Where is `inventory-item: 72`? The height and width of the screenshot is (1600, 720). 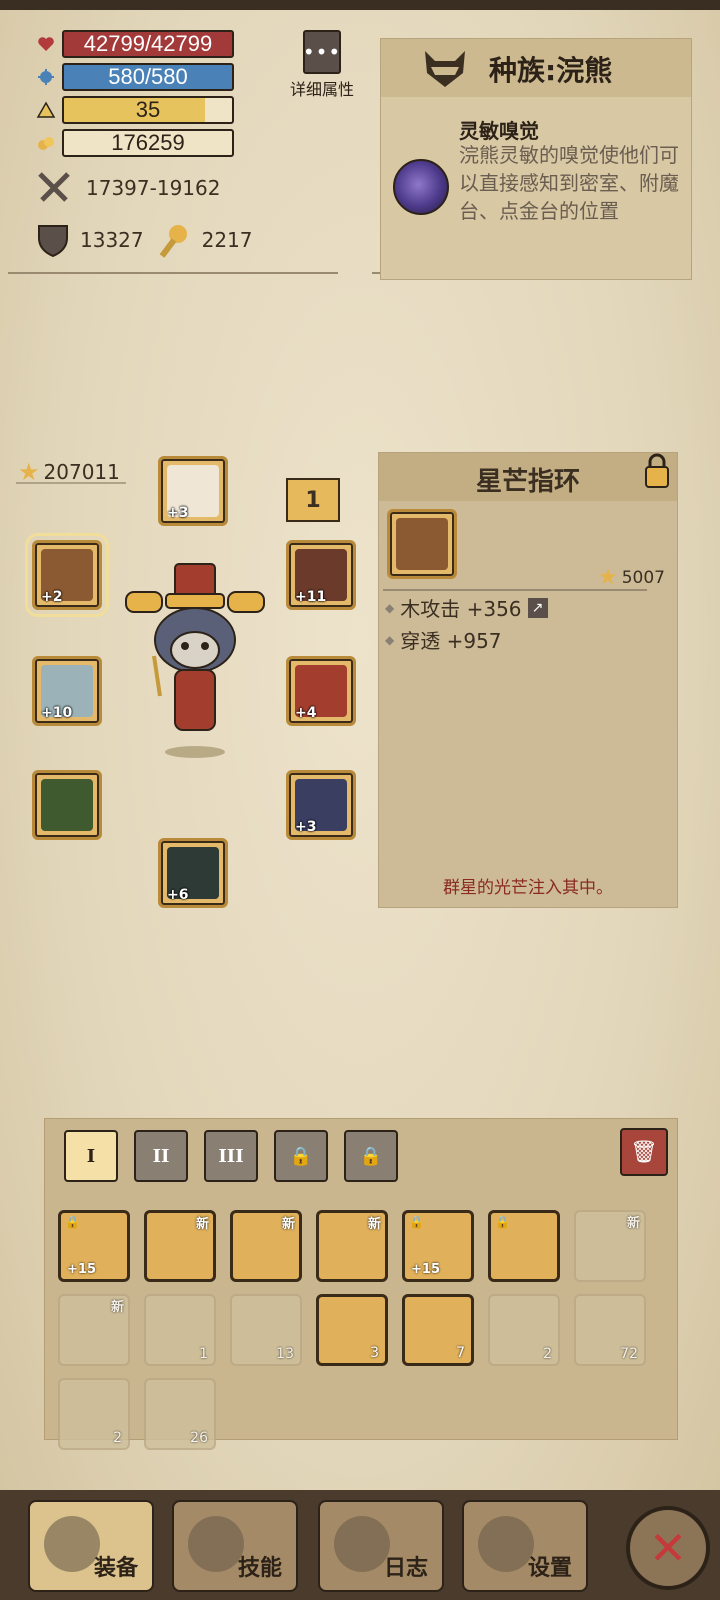
inventory-item: 72 is located at coordinates (610, 1330).